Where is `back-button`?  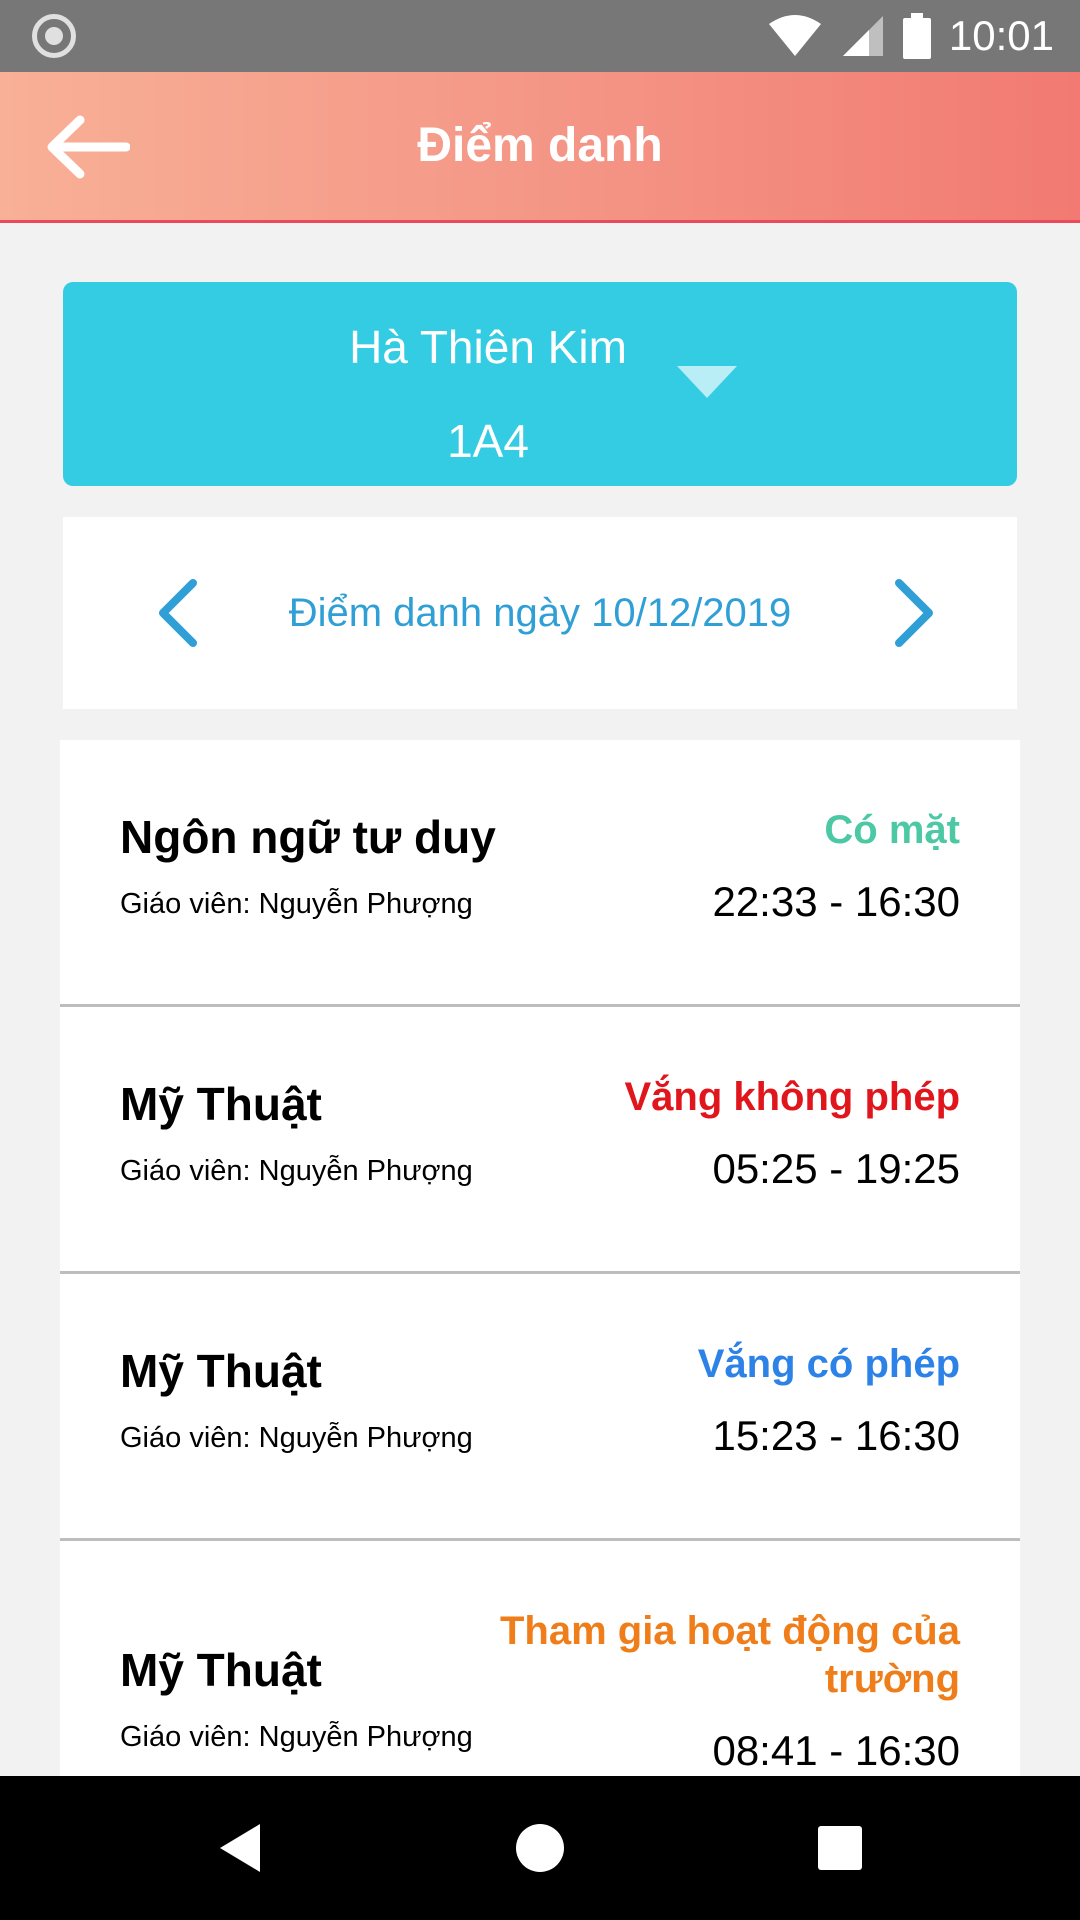 back-button is located at coordinates (88, 147).